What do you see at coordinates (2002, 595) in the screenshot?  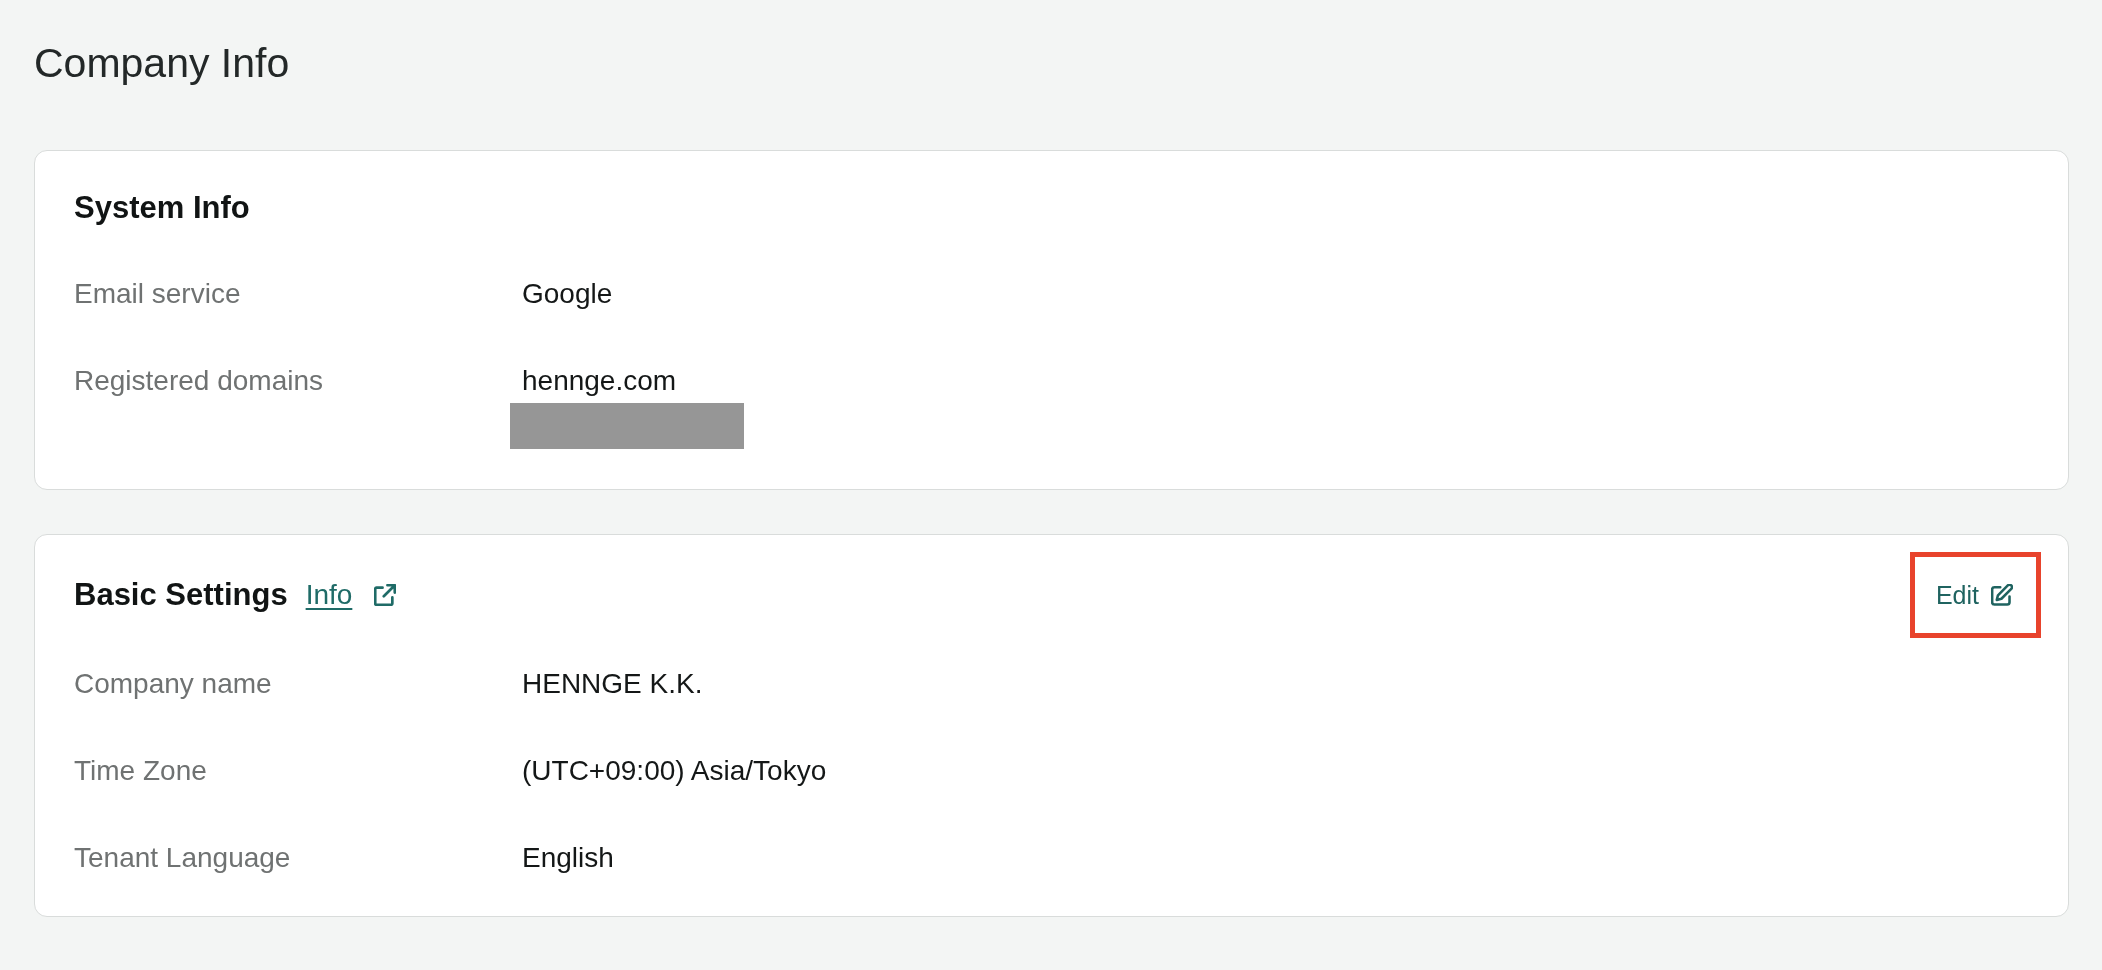 I see `edit-icon` at bounding box center [2002, 595].